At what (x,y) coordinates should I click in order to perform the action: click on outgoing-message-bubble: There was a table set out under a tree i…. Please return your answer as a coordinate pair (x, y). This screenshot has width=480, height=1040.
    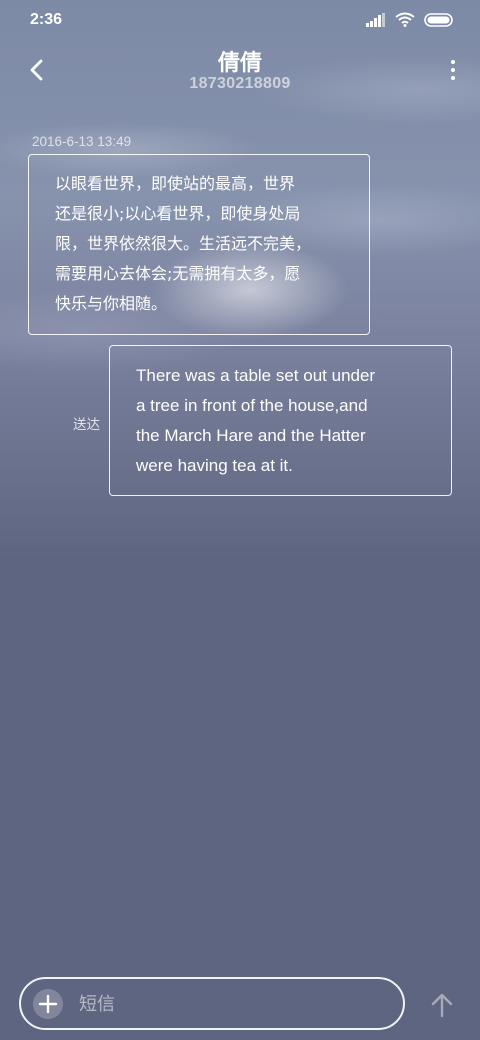
    Looking at the image, I should click on (280, 420).